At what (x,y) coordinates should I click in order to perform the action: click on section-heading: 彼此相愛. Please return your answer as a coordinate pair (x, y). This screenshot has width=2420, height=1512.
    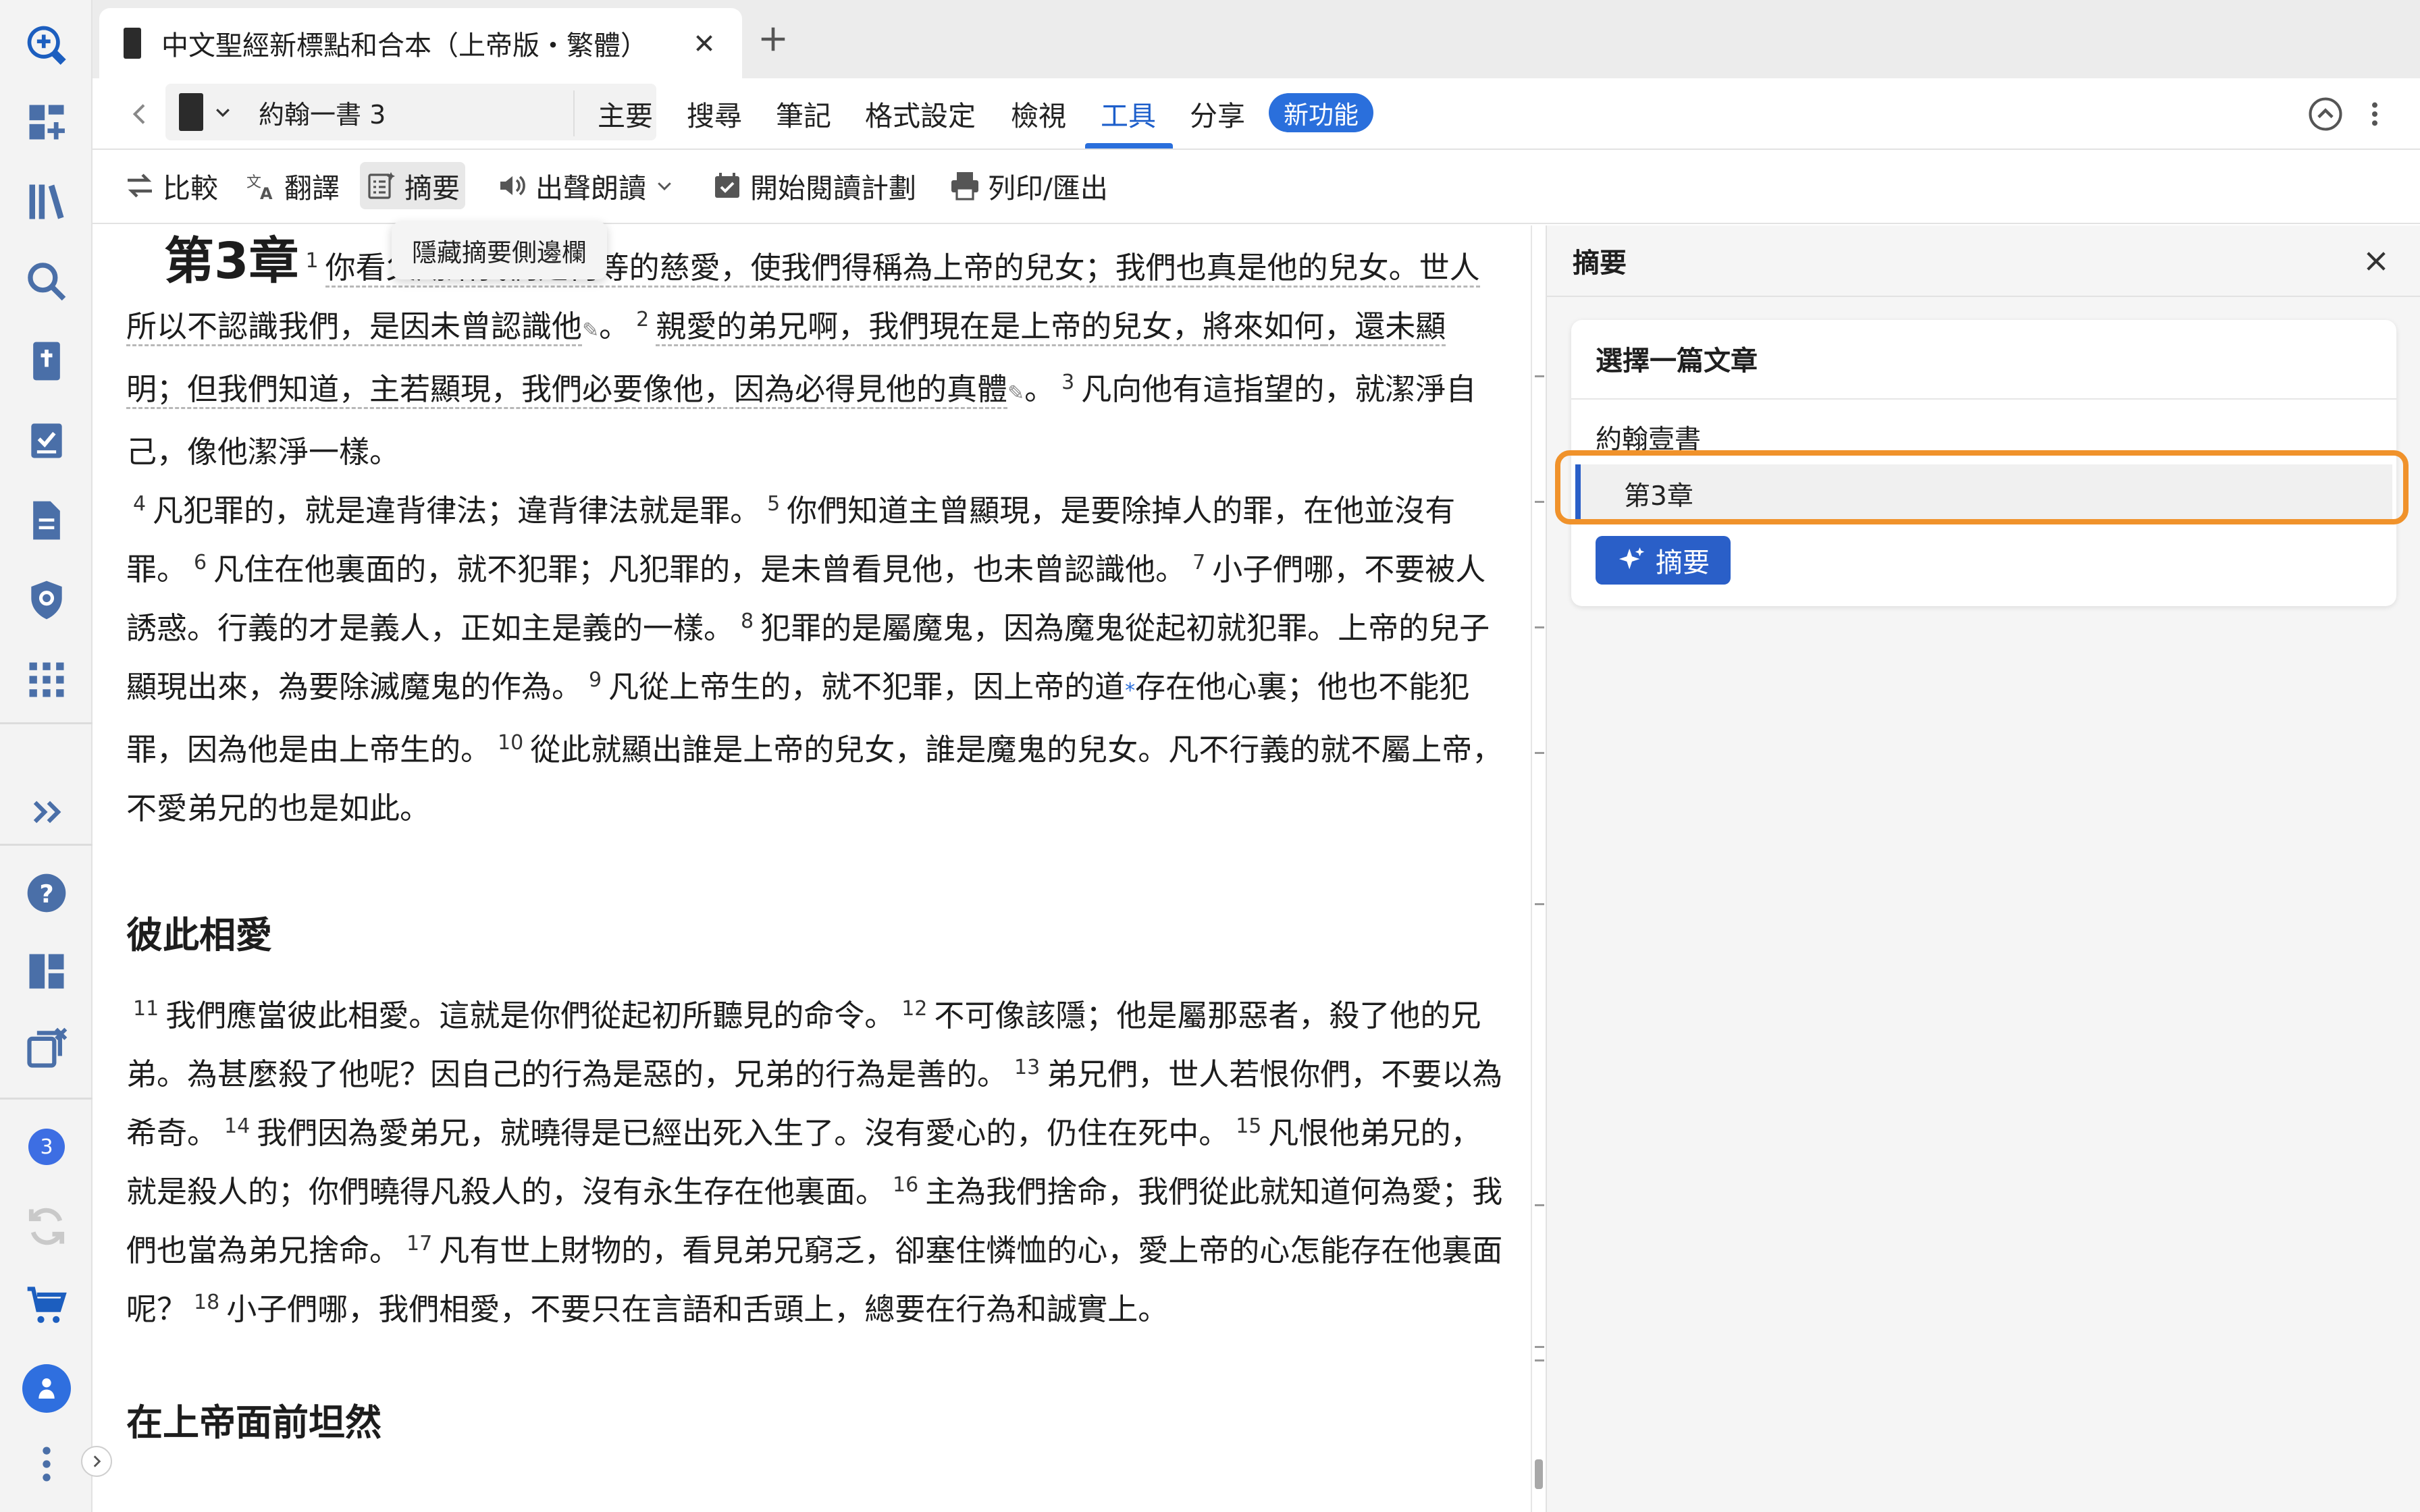
    Looking at the image, I should click on (199, 935).